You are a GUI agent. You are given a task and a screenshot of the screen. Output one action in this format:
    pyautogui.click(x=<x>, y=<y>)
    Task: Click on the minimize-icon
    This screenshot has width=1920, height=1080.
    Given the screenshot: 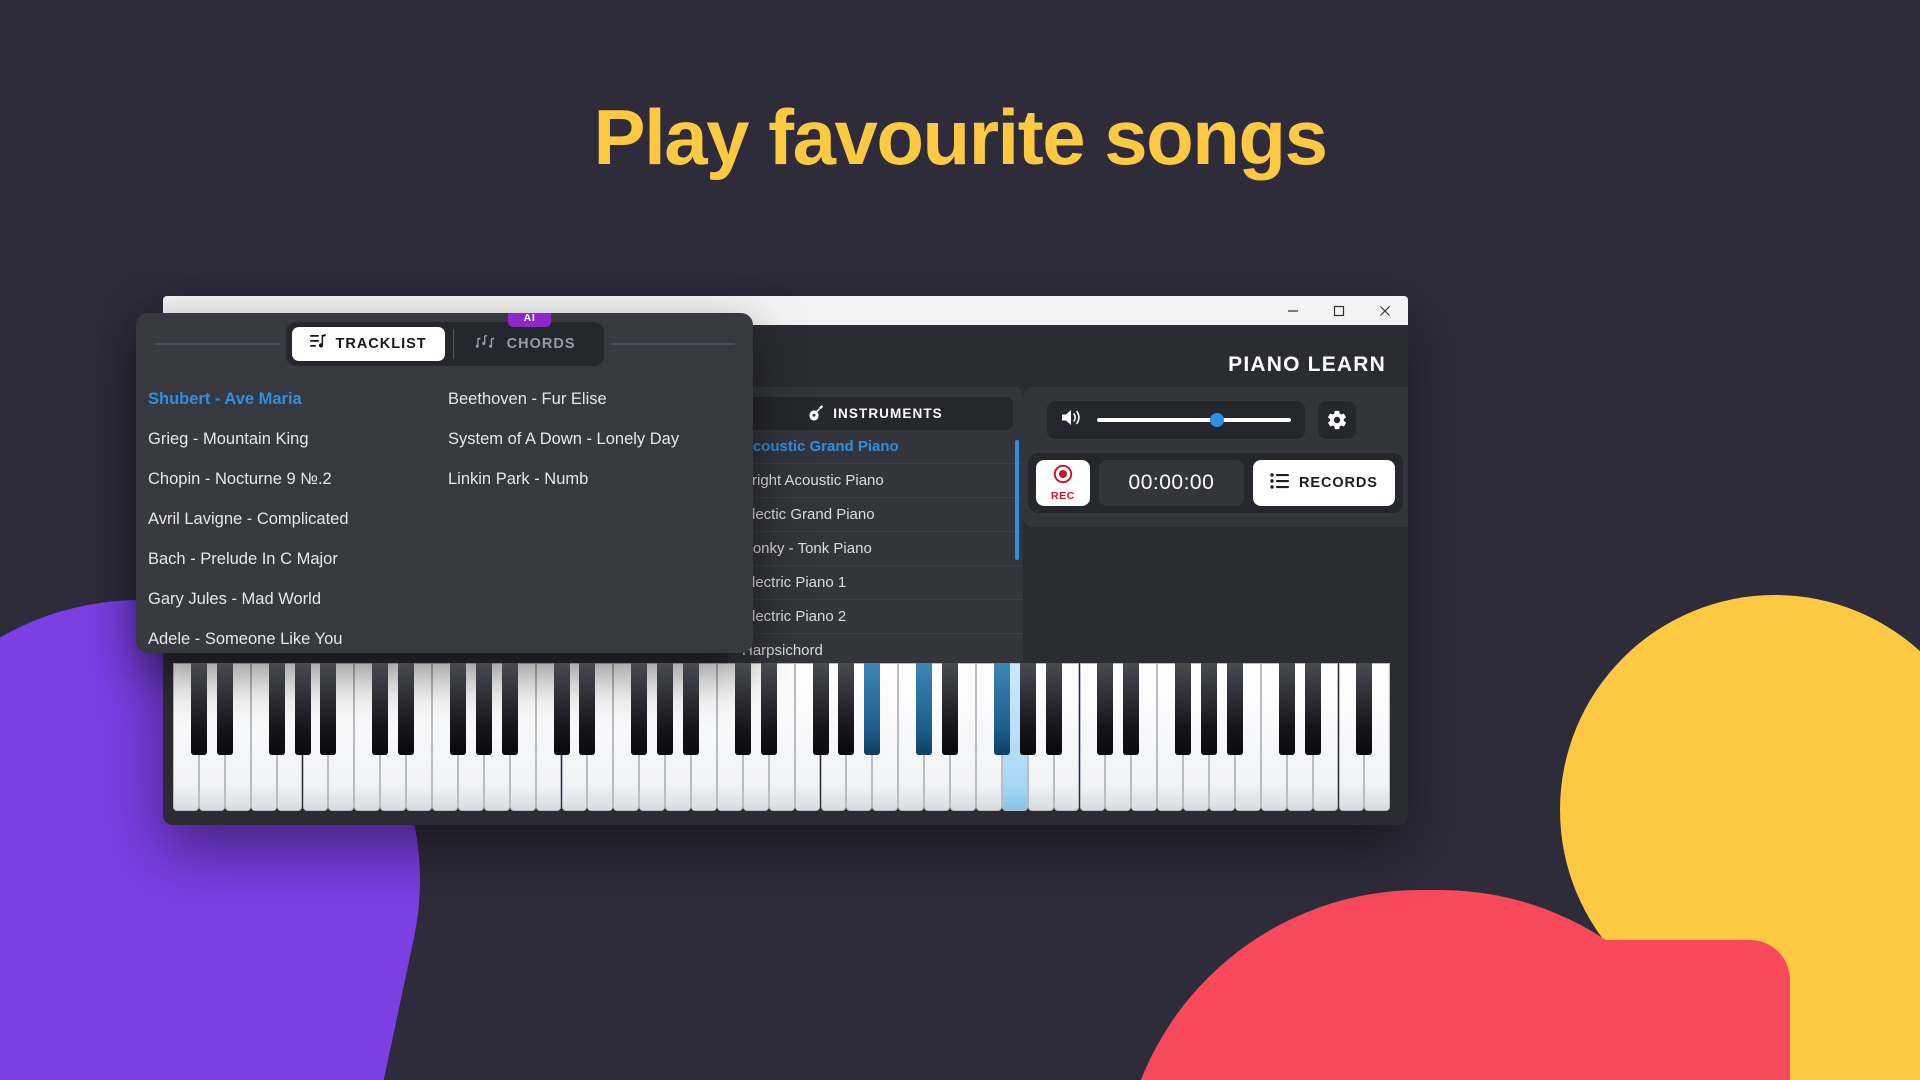 What is the action you would take?
    pyautogui.click(x=1293, y=310)
    